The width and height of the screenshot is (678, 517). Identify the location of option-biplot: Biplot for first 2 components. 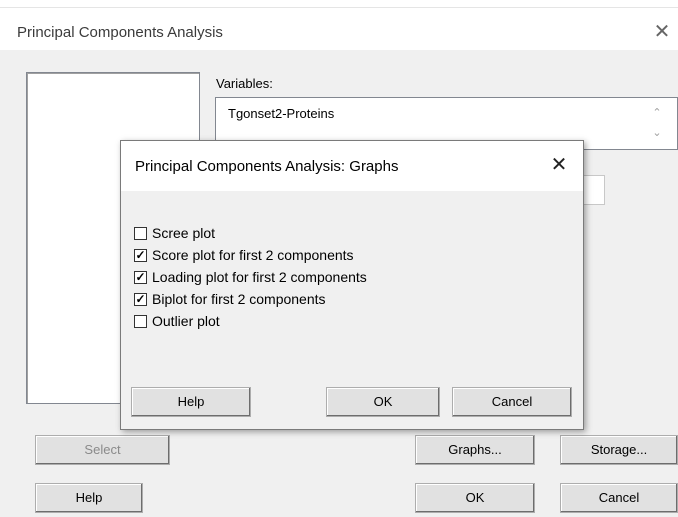
(230, 299).